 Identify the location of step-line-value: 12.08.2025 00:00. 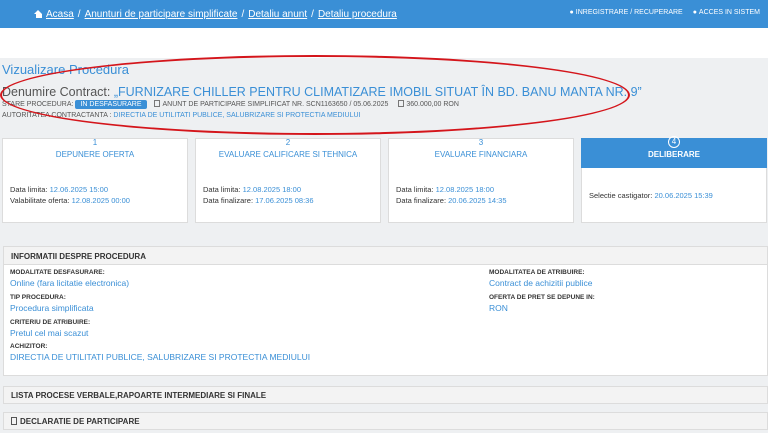
(100, 200).